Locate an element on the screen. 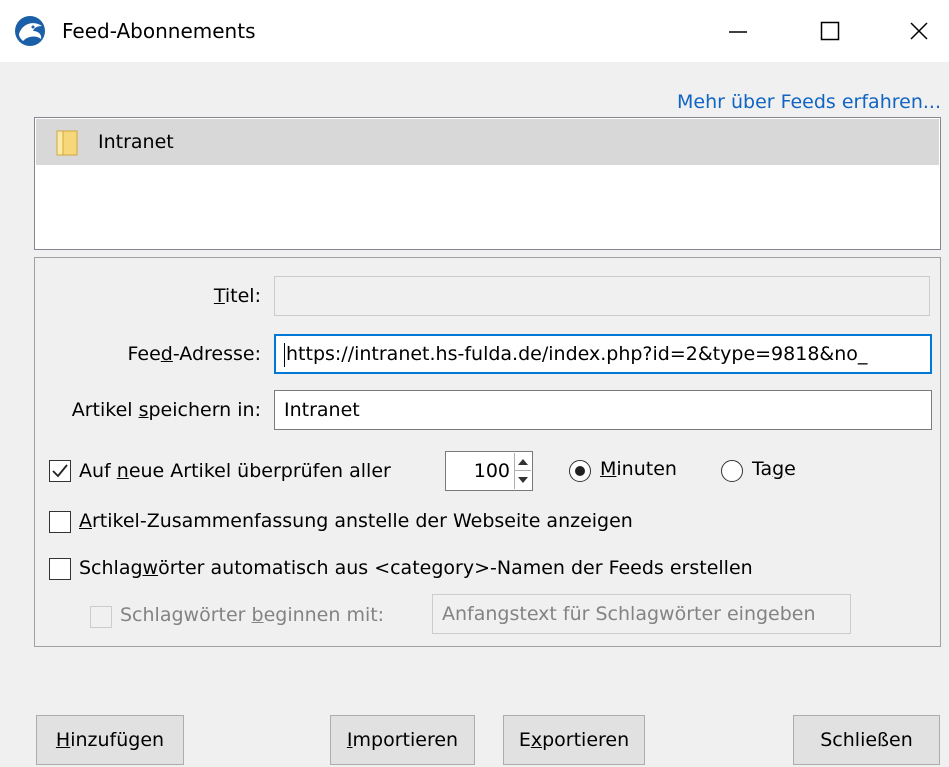  text-caret is located at coordinates (284, 354).